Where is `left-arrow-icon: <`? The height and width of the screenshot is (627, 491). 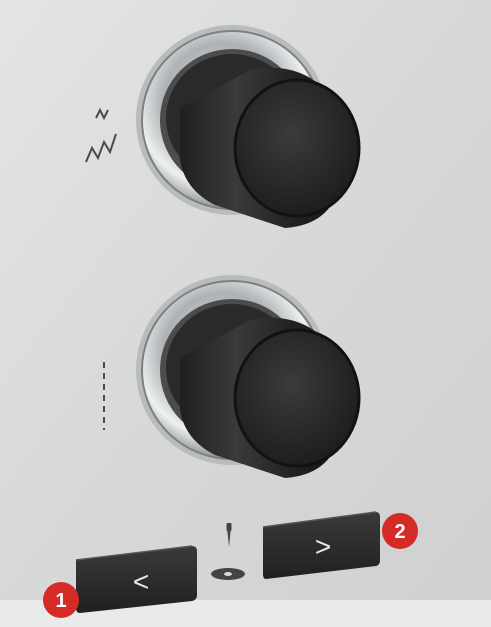
left-arrow-icon: < is located at coordinates (141, 581).